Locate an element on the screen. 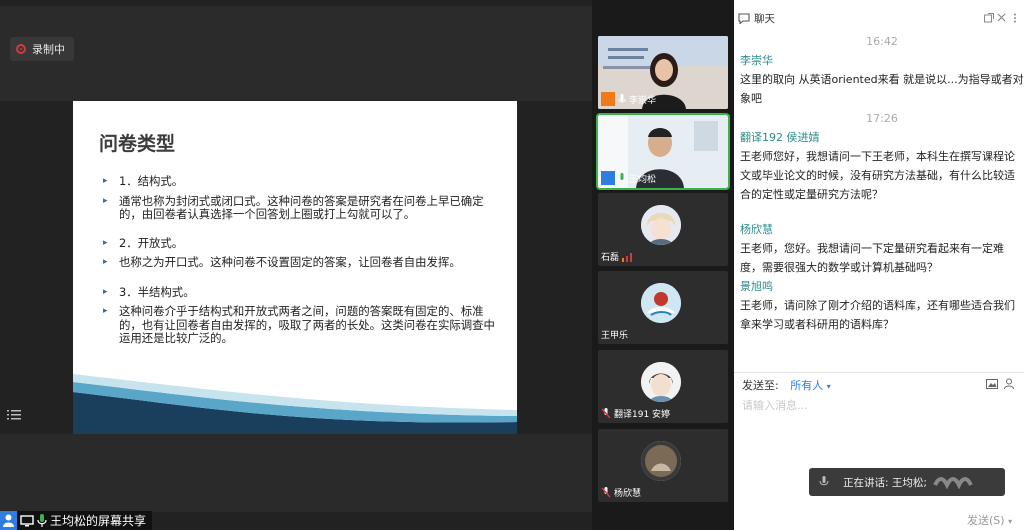 This screenshot has width=1024, height=530. participant-tile: 石磊 is located at coordinates (663, 229).